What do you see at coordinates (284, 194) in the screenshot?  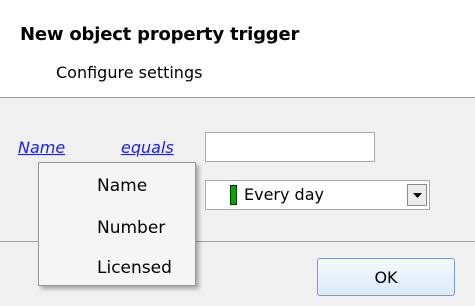 I see `schedule-selected-value: Every day` at bounding box center [284, 194].